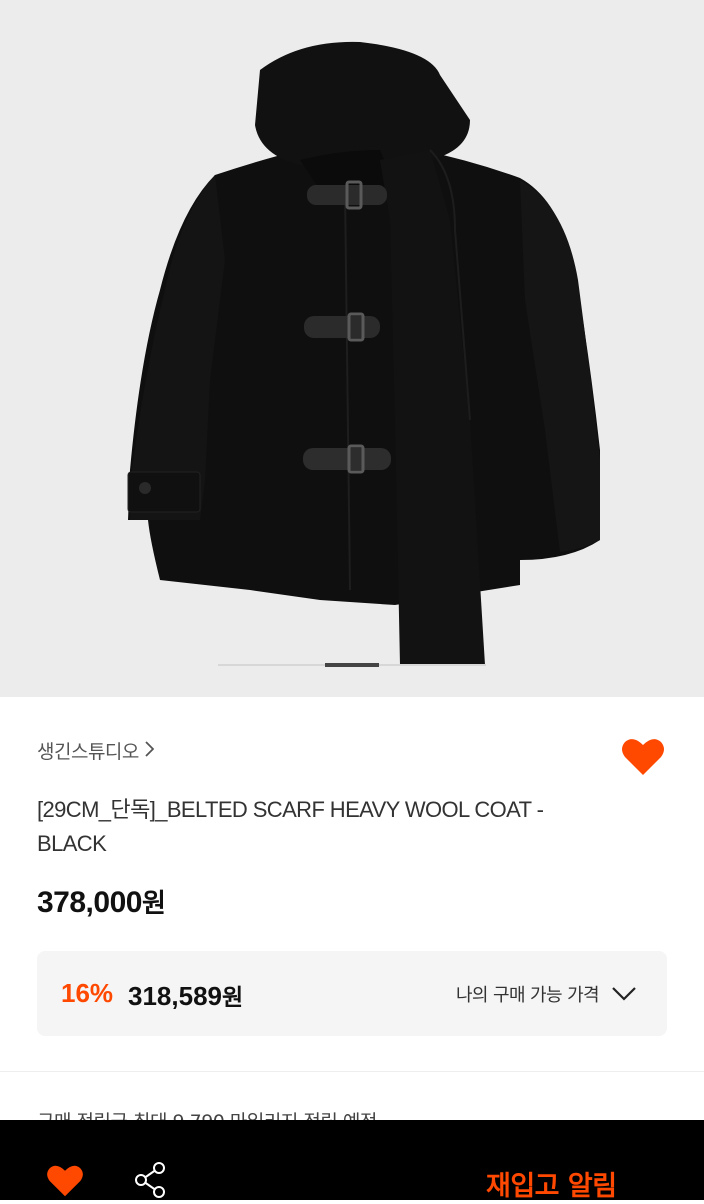 This screenshot has width=704, height=1204. Describe the element at coordinates (150, 750) in the screenshot. I see `chevron-right-icon` at that location.